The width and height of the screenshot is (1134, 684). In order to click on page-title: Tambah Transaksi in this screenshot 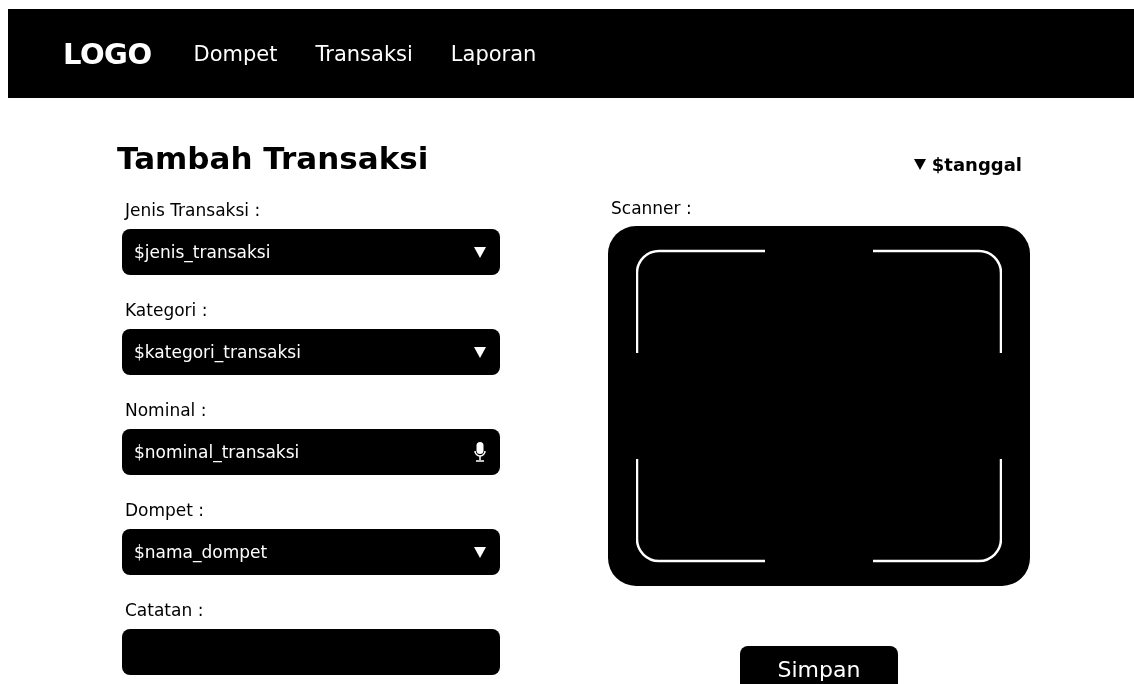, I will do `click(273, 158)`.